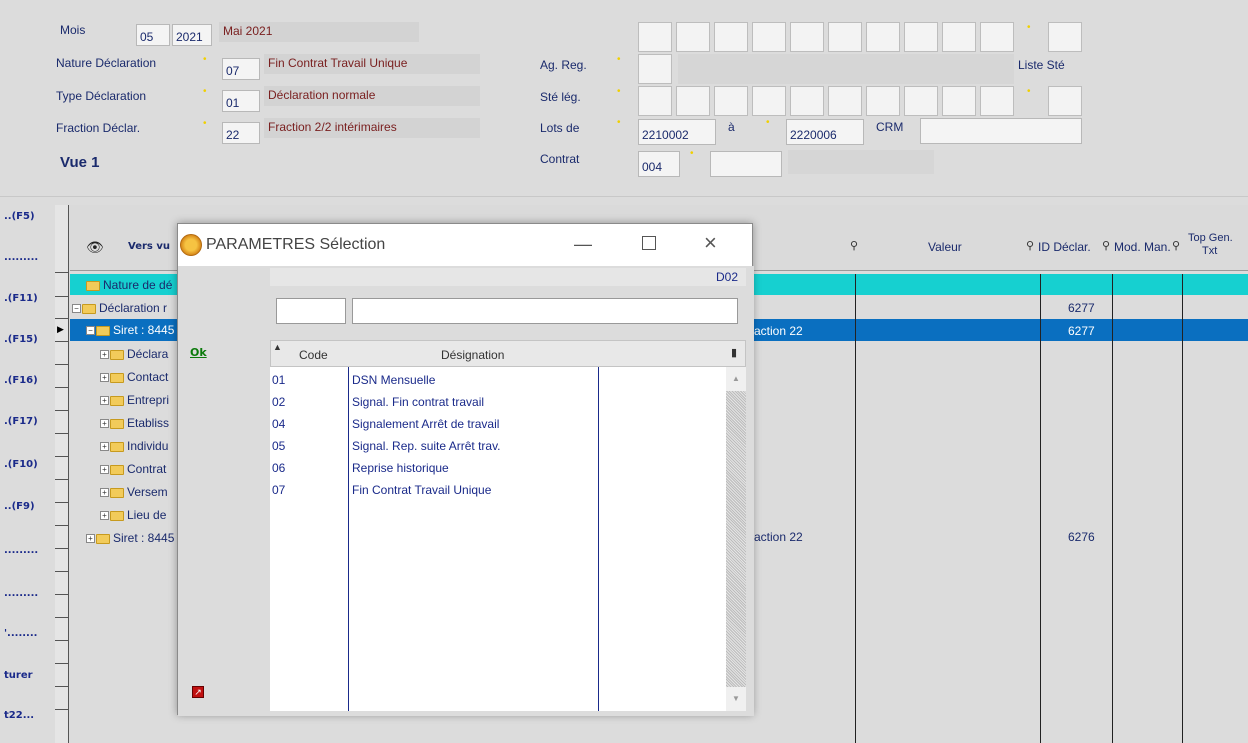  I want to click on fkey-structurer: turer, so click(26, 675).